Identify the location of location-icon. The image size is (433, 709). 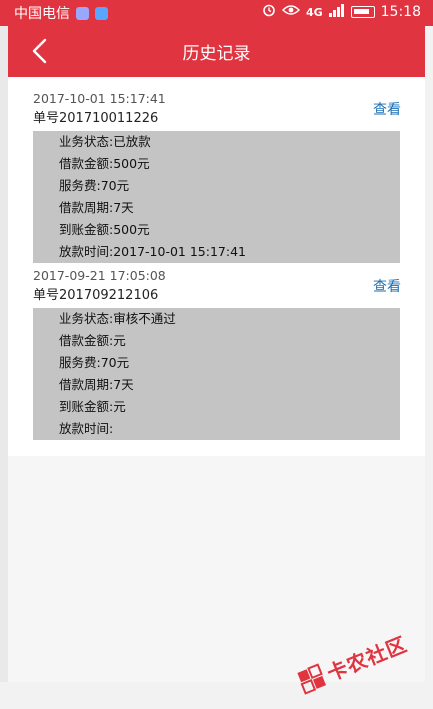
(101, 13).